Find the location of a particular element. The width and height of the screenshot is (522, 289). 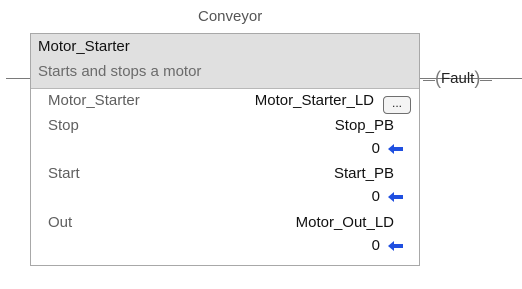

coil-open-paren: ( is located at coordinates (438, 78).